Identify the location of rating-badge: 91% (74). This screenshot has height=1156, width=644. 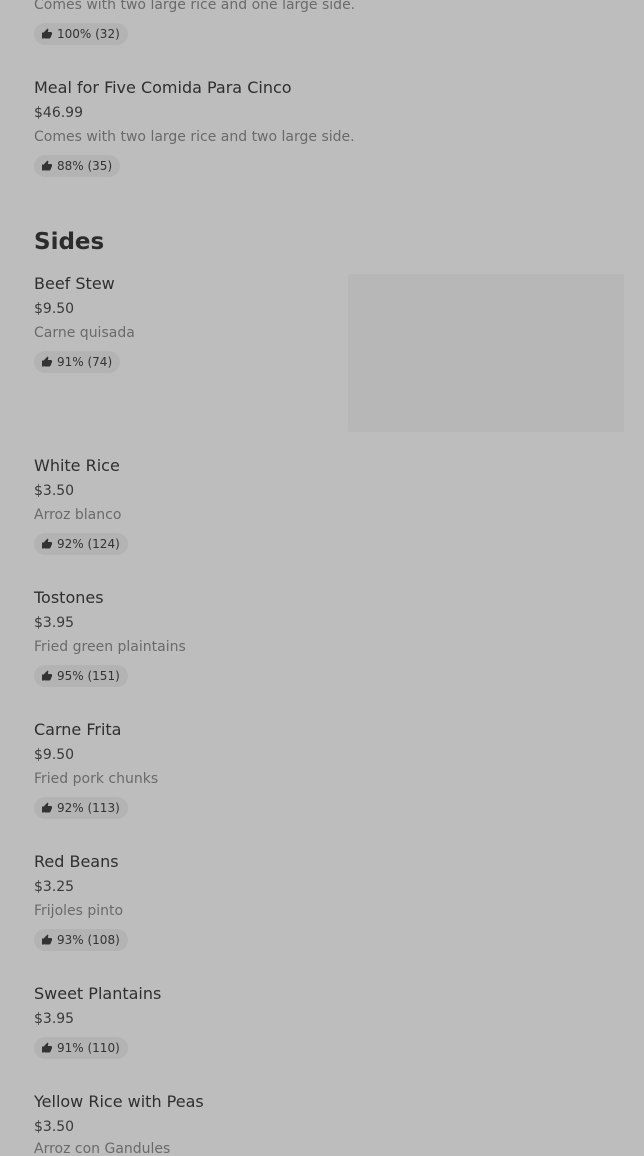
(77, 362).